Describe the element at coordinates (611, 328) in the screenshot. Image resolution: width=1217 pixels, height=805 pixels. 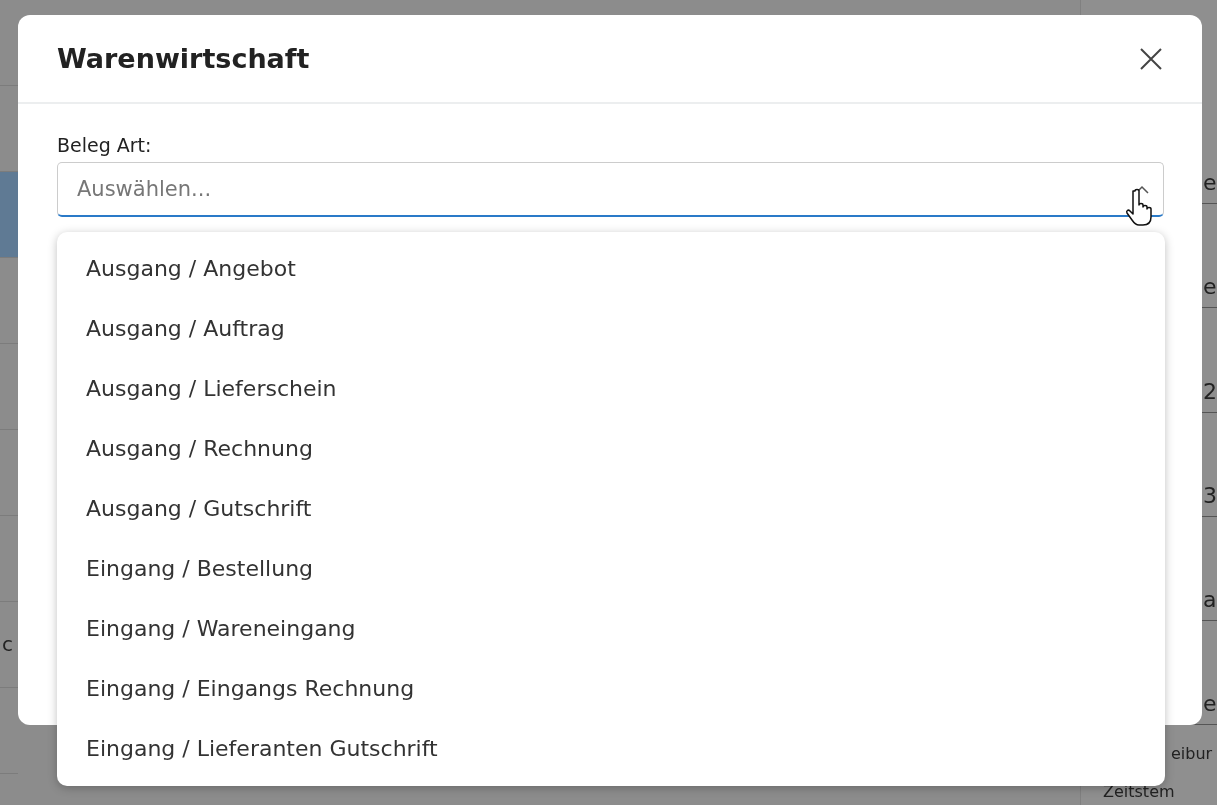
I see `dropdown-option: Ausgang / Auftrag` at that location.